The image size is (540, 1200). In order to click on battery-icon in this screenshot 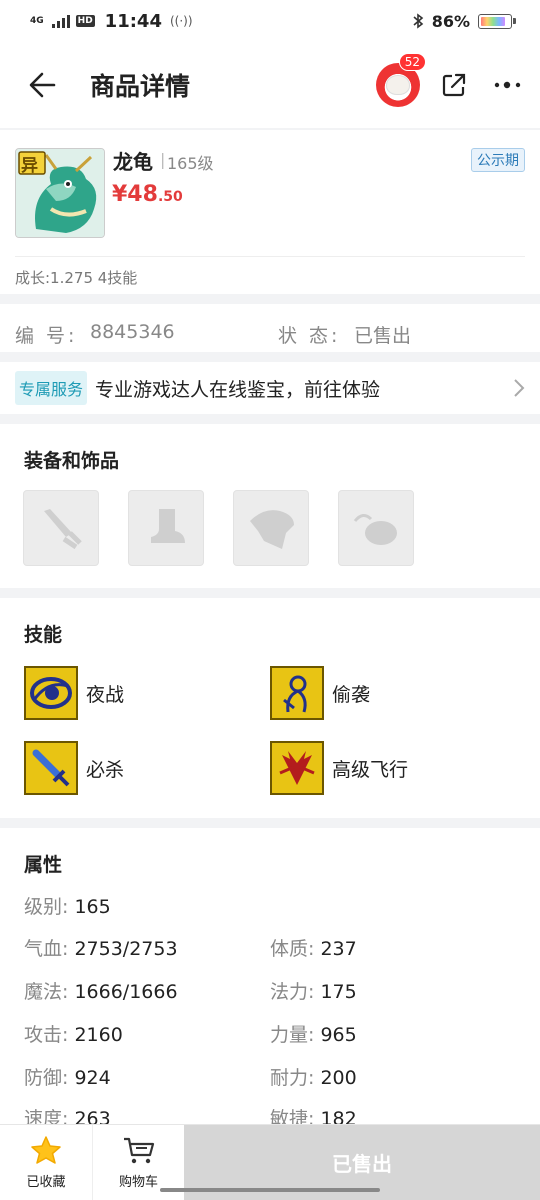, I will do `click(497, 21)`.